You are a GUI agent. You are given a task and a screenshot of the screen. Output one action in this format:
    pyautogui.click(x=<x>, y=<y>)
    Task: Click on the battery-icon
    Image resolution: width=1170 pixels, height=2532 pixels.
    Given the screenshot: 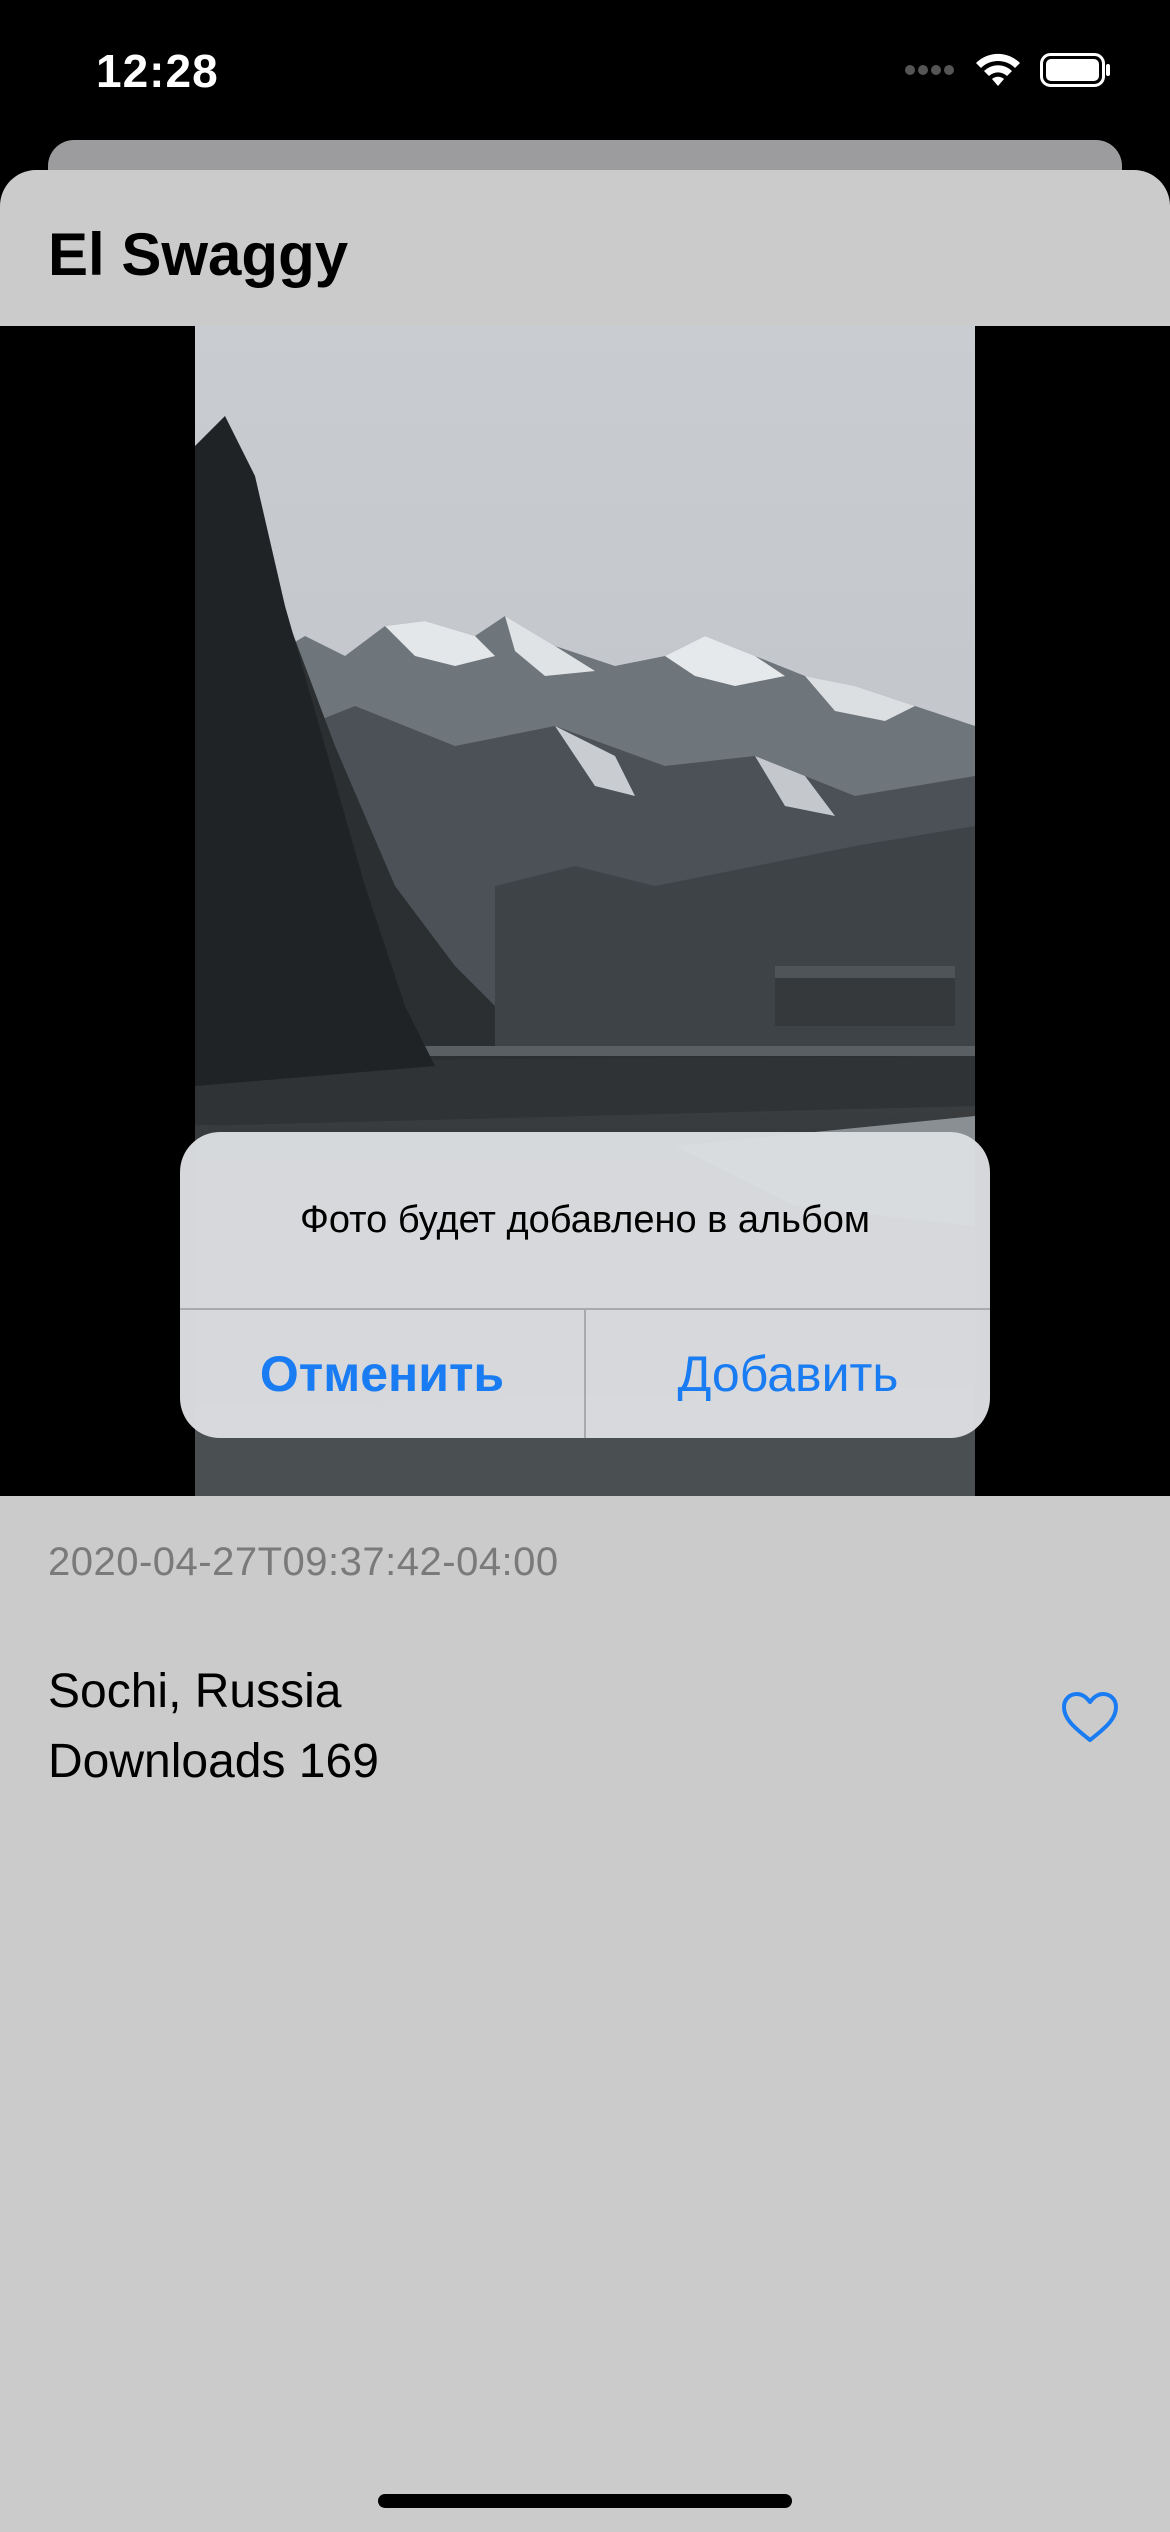 What is the action you would take?
    pyautogui.click(x=1075, y=70)
    